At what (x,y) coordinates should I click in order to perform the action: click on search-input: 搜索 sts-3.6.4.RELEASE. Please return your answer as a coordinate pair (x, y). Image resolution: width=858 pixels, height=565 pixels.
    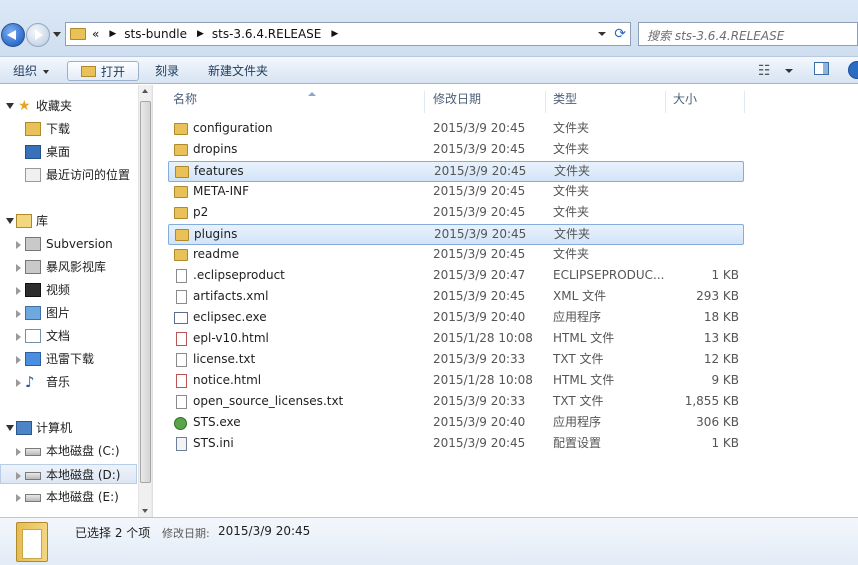
    Looking at the image, I should click on (748, 34).